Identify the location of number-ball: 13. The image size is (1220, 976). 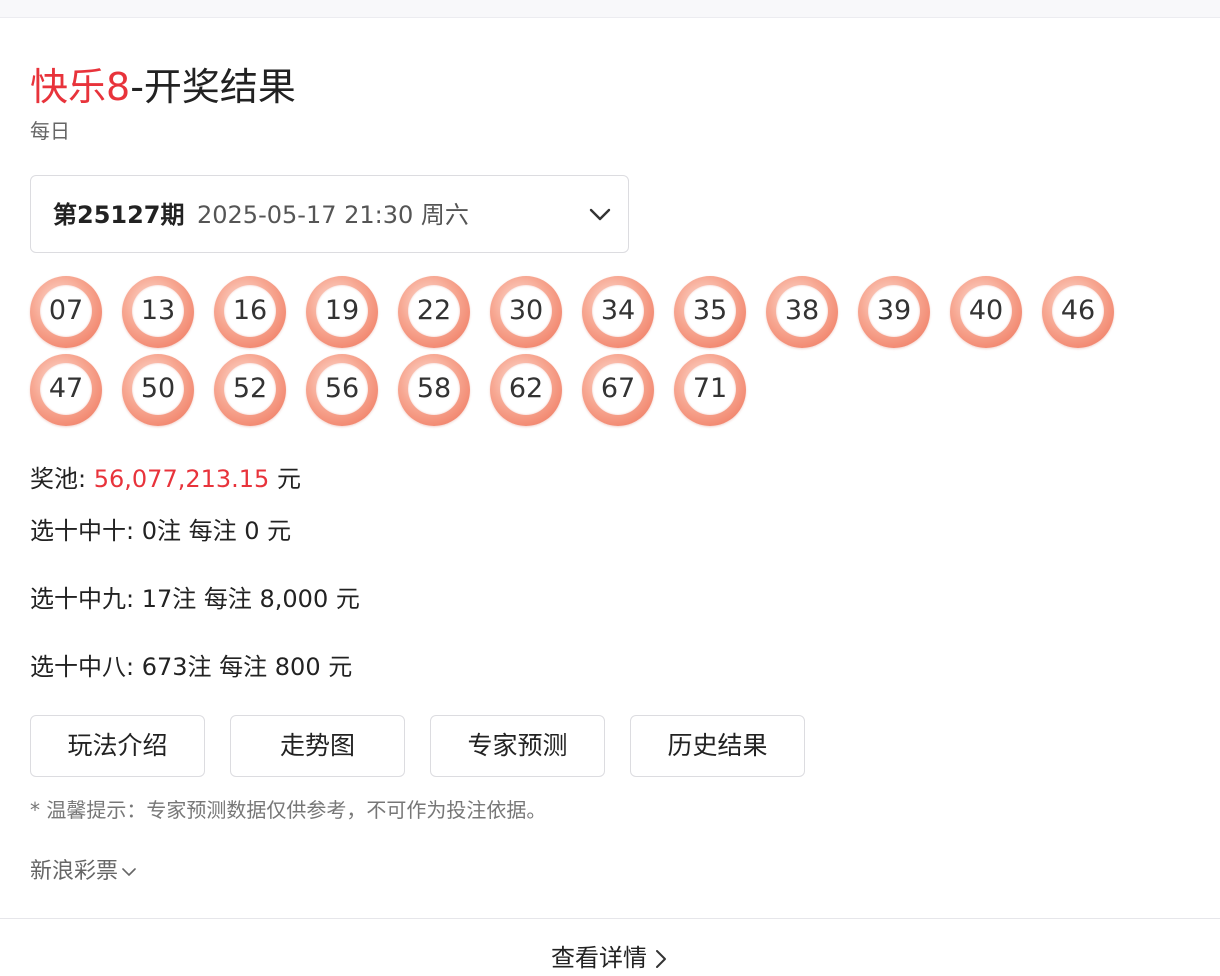
(158, 312).